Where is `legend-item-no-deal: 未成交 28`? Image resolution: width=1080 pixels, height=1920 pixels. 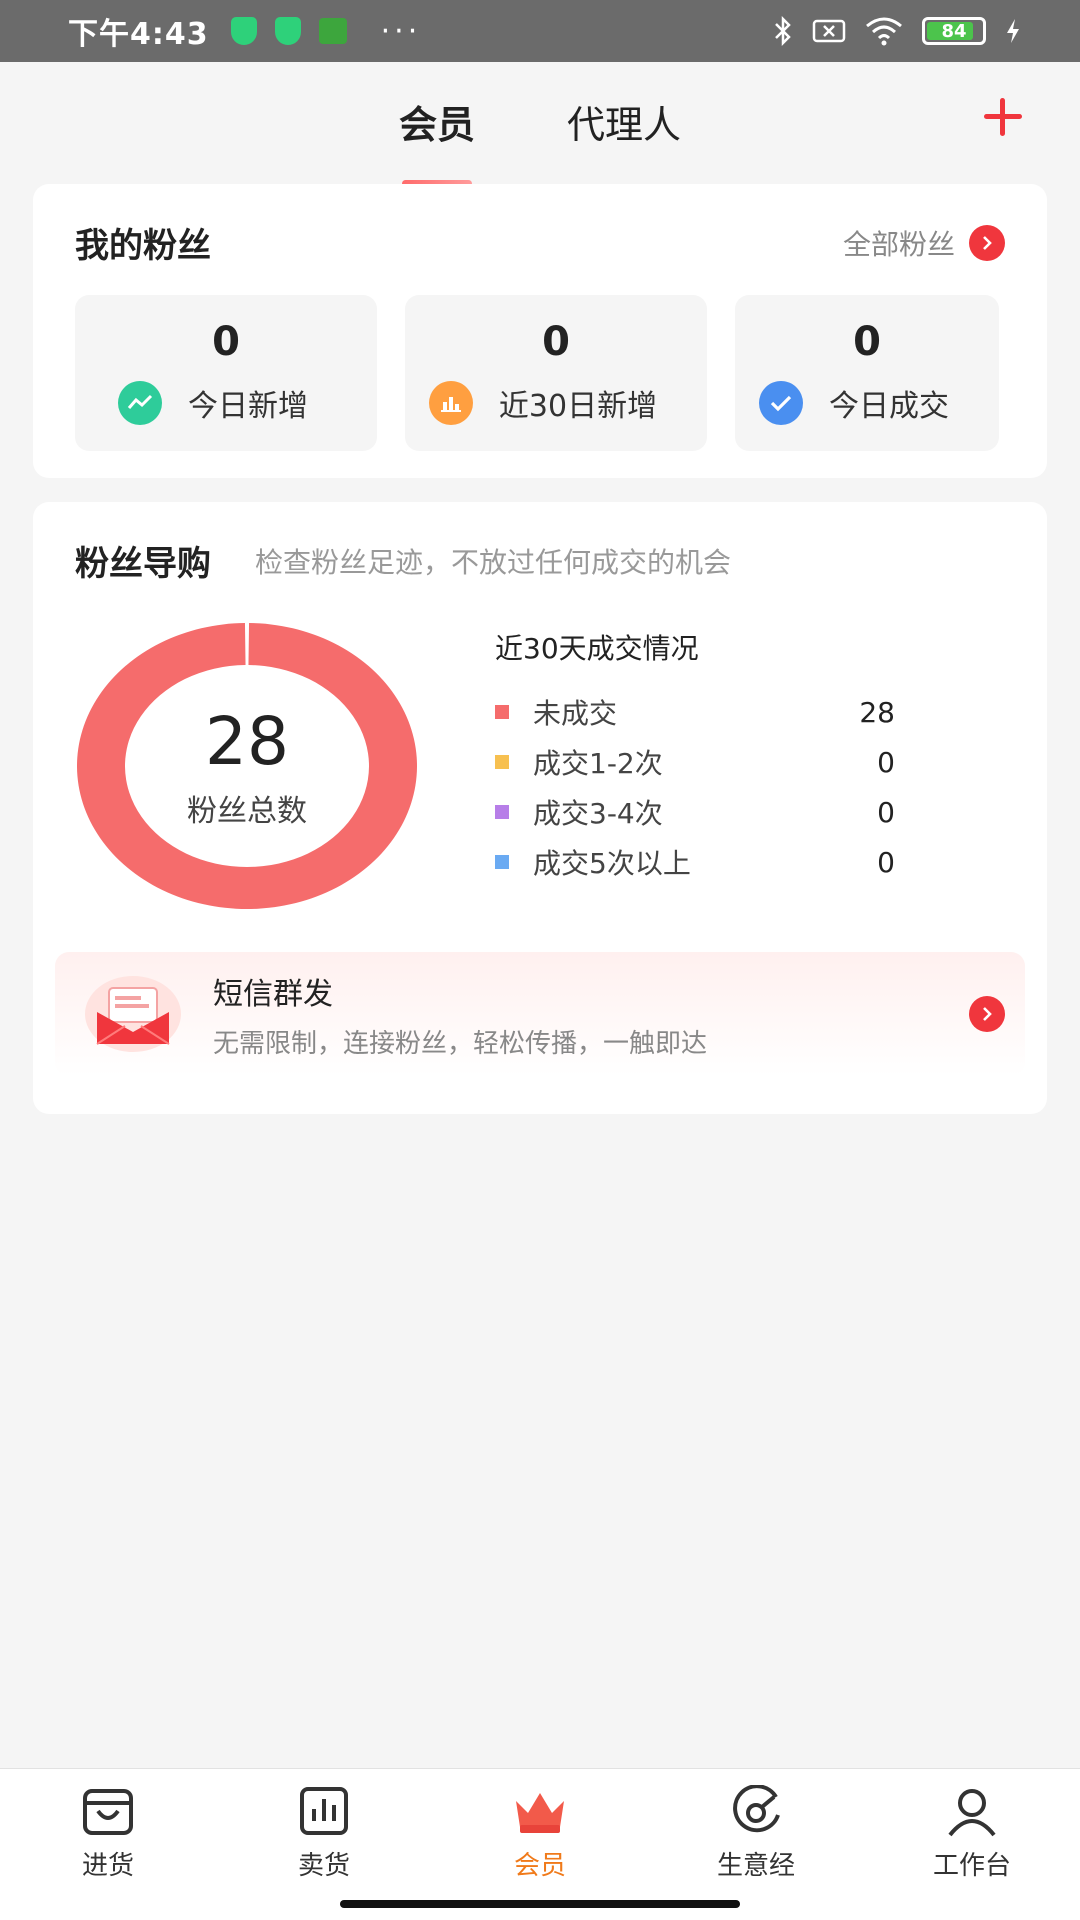
legend-item-no-deal: 未成交 28 is located at coordinates (695, 712).